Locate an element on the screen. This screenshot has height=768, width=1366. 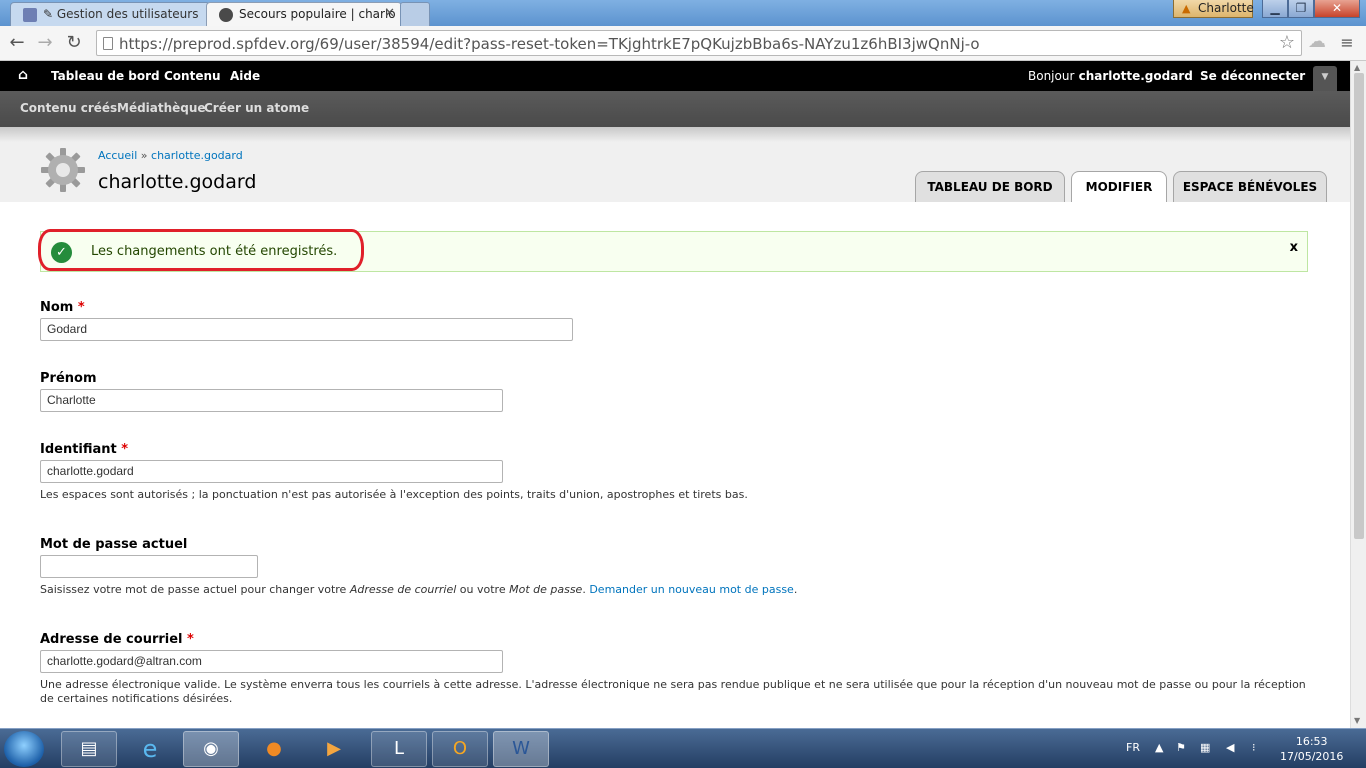
home-icon: ⌂ is located at coordinates (23, 75).